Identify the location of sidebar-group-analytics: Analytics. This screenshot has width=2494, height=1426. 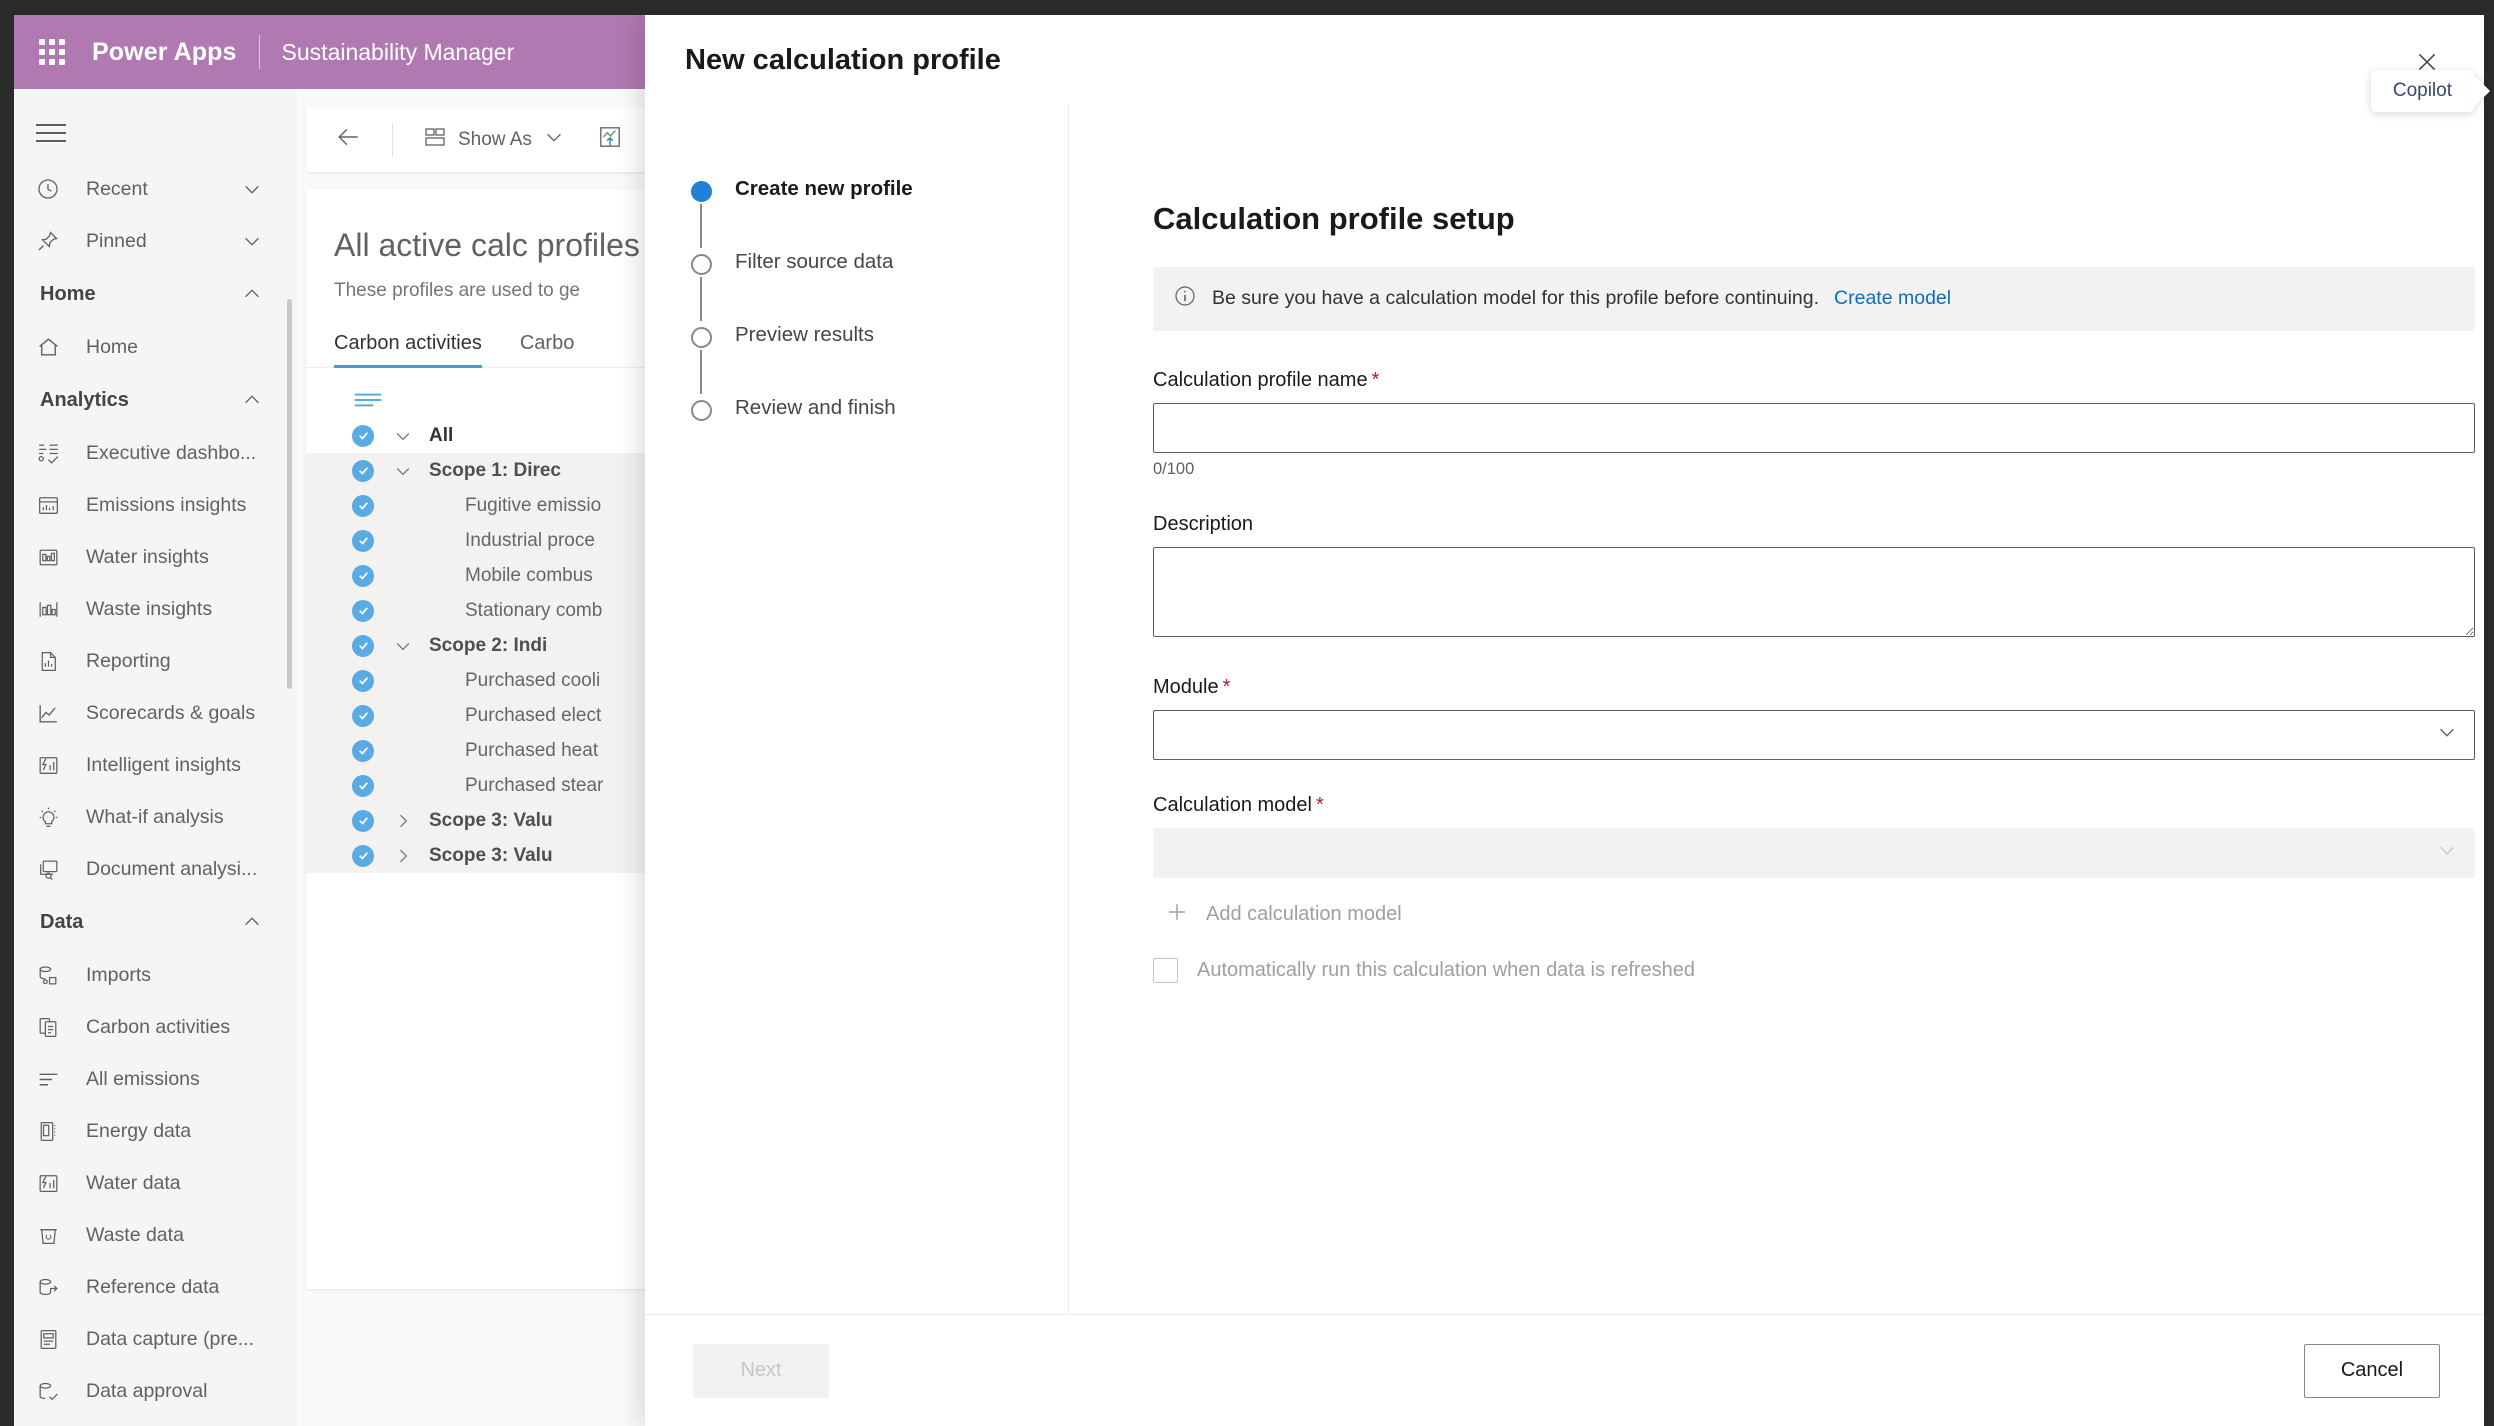
(155, 400).